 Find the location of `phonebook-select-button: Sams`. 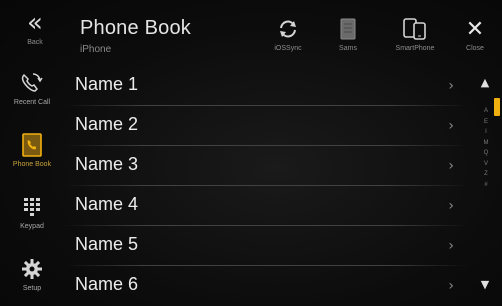

phonebook-select-button: Sams is located at coordinates (348, 39).